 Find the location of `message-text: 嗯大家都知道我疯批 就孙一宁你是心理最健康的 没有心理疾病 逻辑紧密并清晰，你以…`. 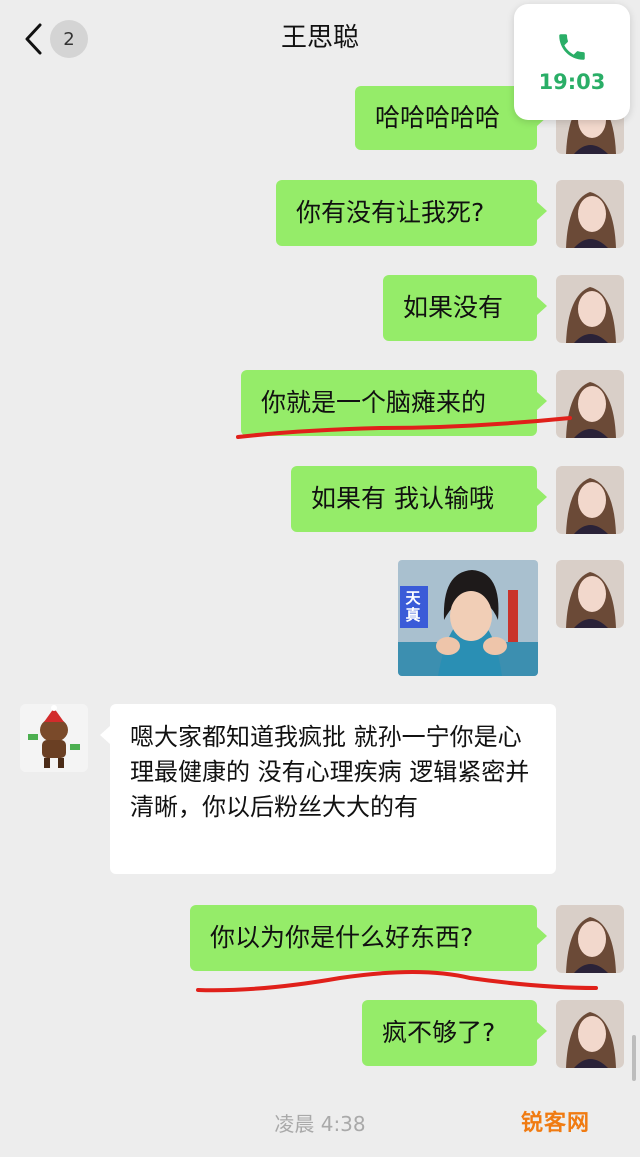

message-text: 嗯大家都知道我疯批 就孙一宁你是心理最健康的 没有心理疾病 逻辑紧密并清晰，你以… is located at coordinates (330, 772).